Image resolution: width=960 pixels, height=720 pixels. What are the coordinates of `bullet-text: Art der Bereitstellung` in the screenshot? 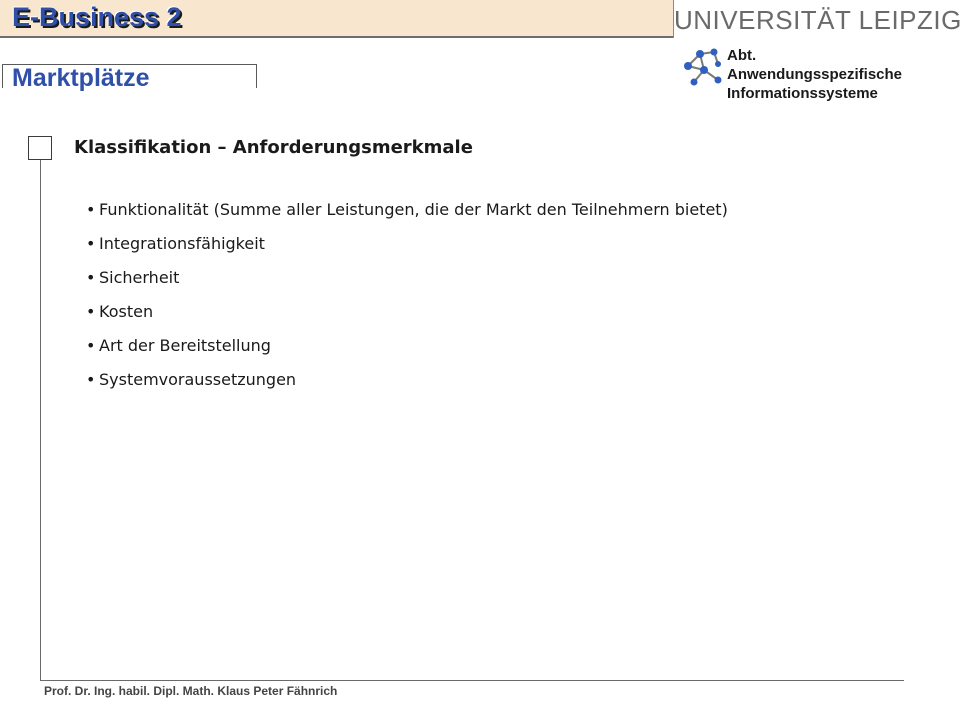 It's located at (185, 345).